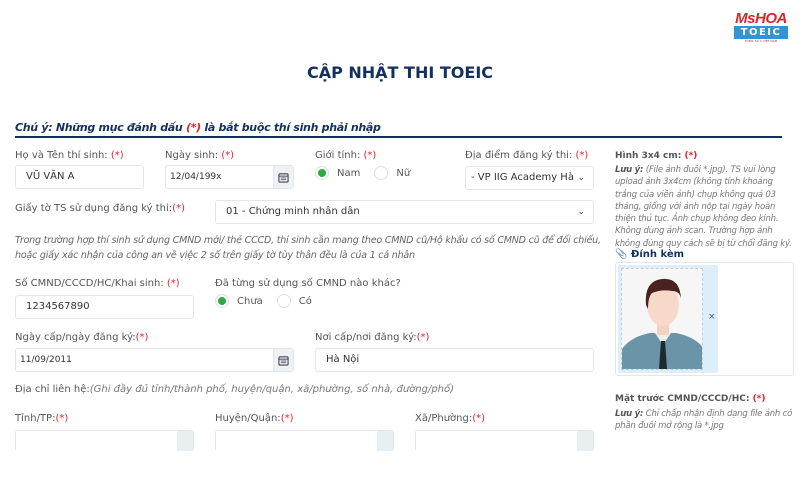 The width and height of the screenshot is (800, 500). I want to click on ward-label: Xã/Phường:(*), so click(450, 418).